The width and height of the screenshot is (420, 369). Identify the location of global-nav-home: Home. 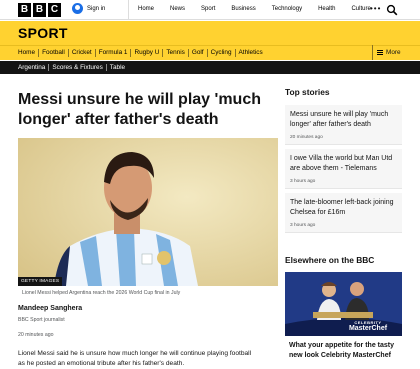
(146, 9).